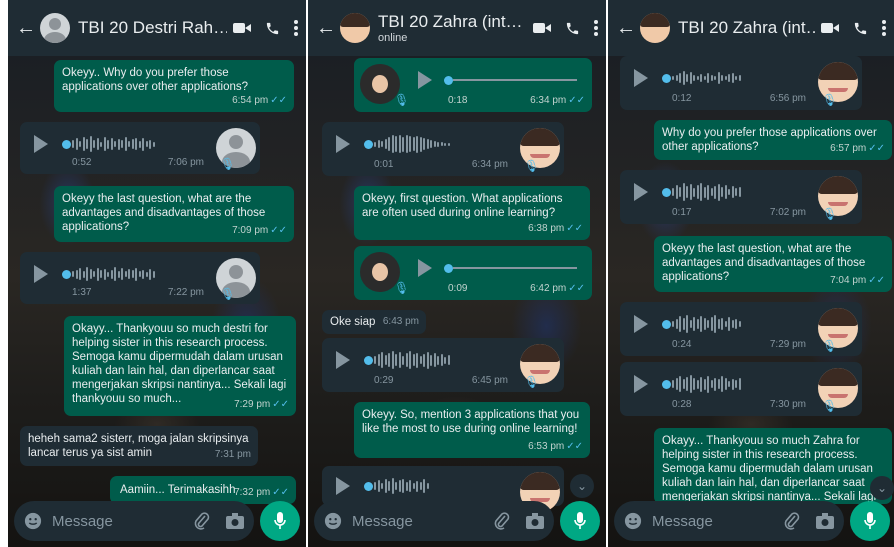 Image resolution: width=894 pixels, height=547 pixels. What do you see at coordinates (452, 28) in the screenshot?
I see `contact-title: TBI 20 Zahra (int… online` at bounding box center [452, 28].